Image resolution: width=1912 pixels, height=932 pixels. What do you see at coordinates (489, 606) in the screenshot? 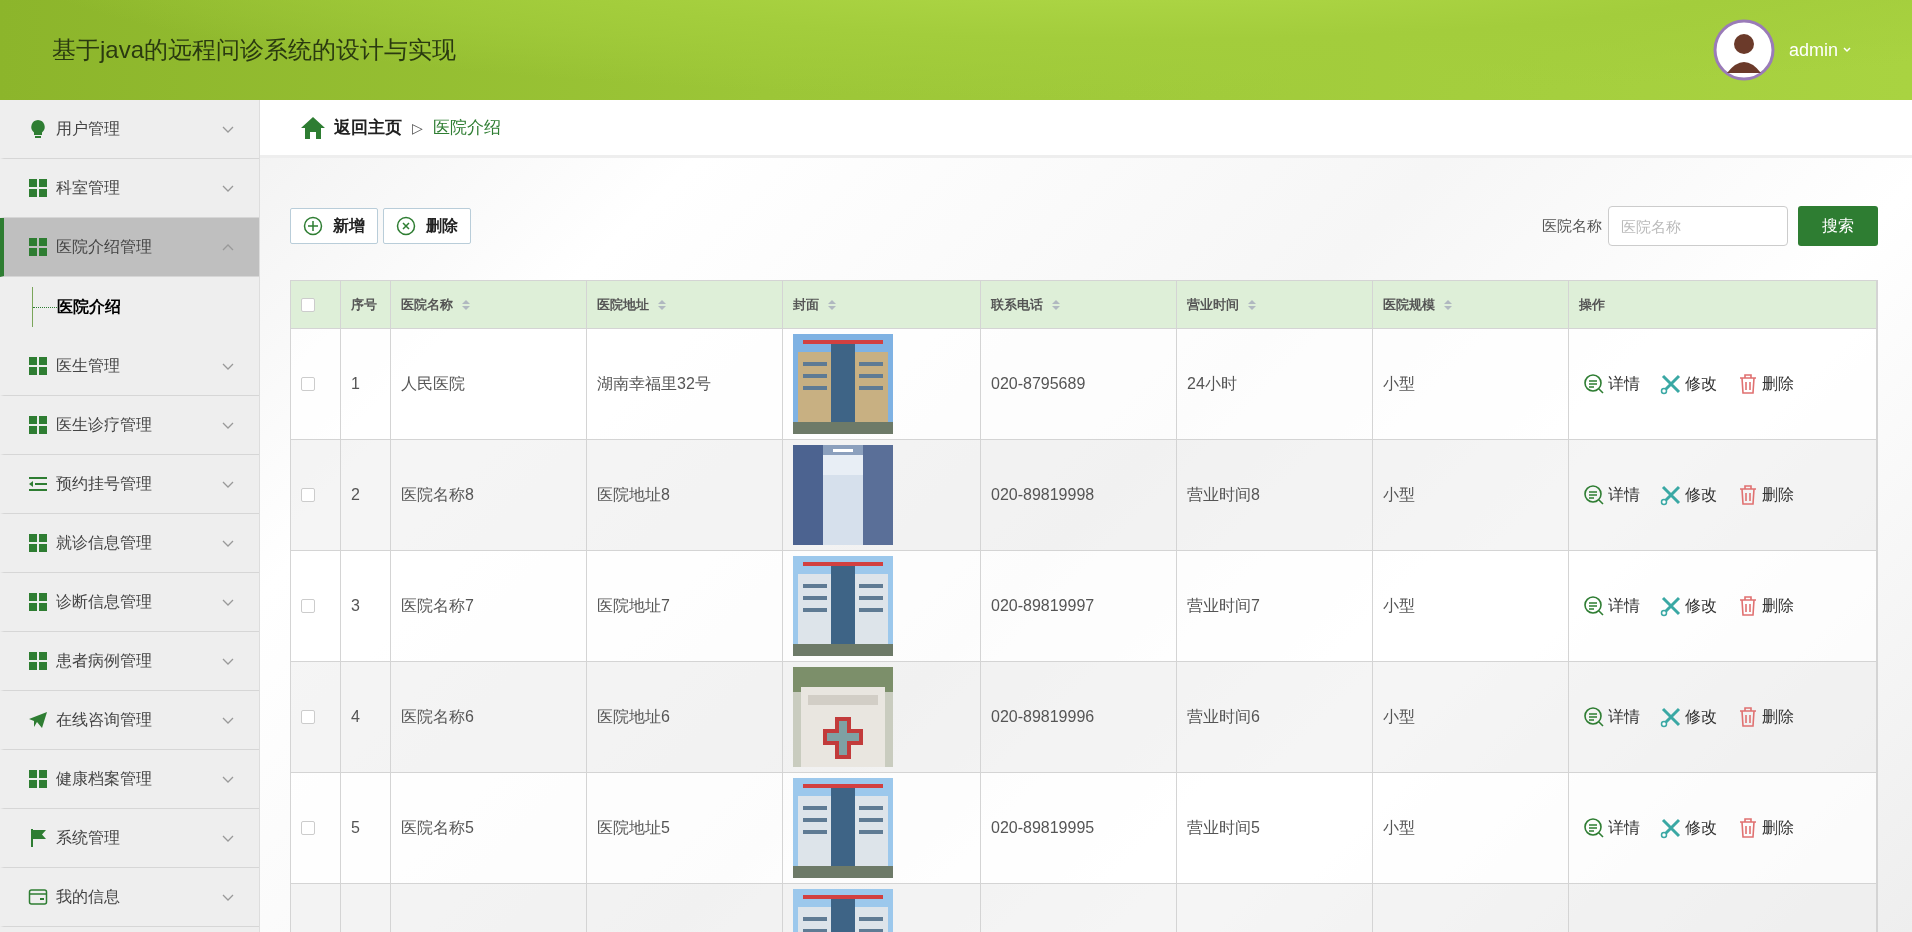
I see `table-cell: 医院名称7` at bounding box center [489, 606].